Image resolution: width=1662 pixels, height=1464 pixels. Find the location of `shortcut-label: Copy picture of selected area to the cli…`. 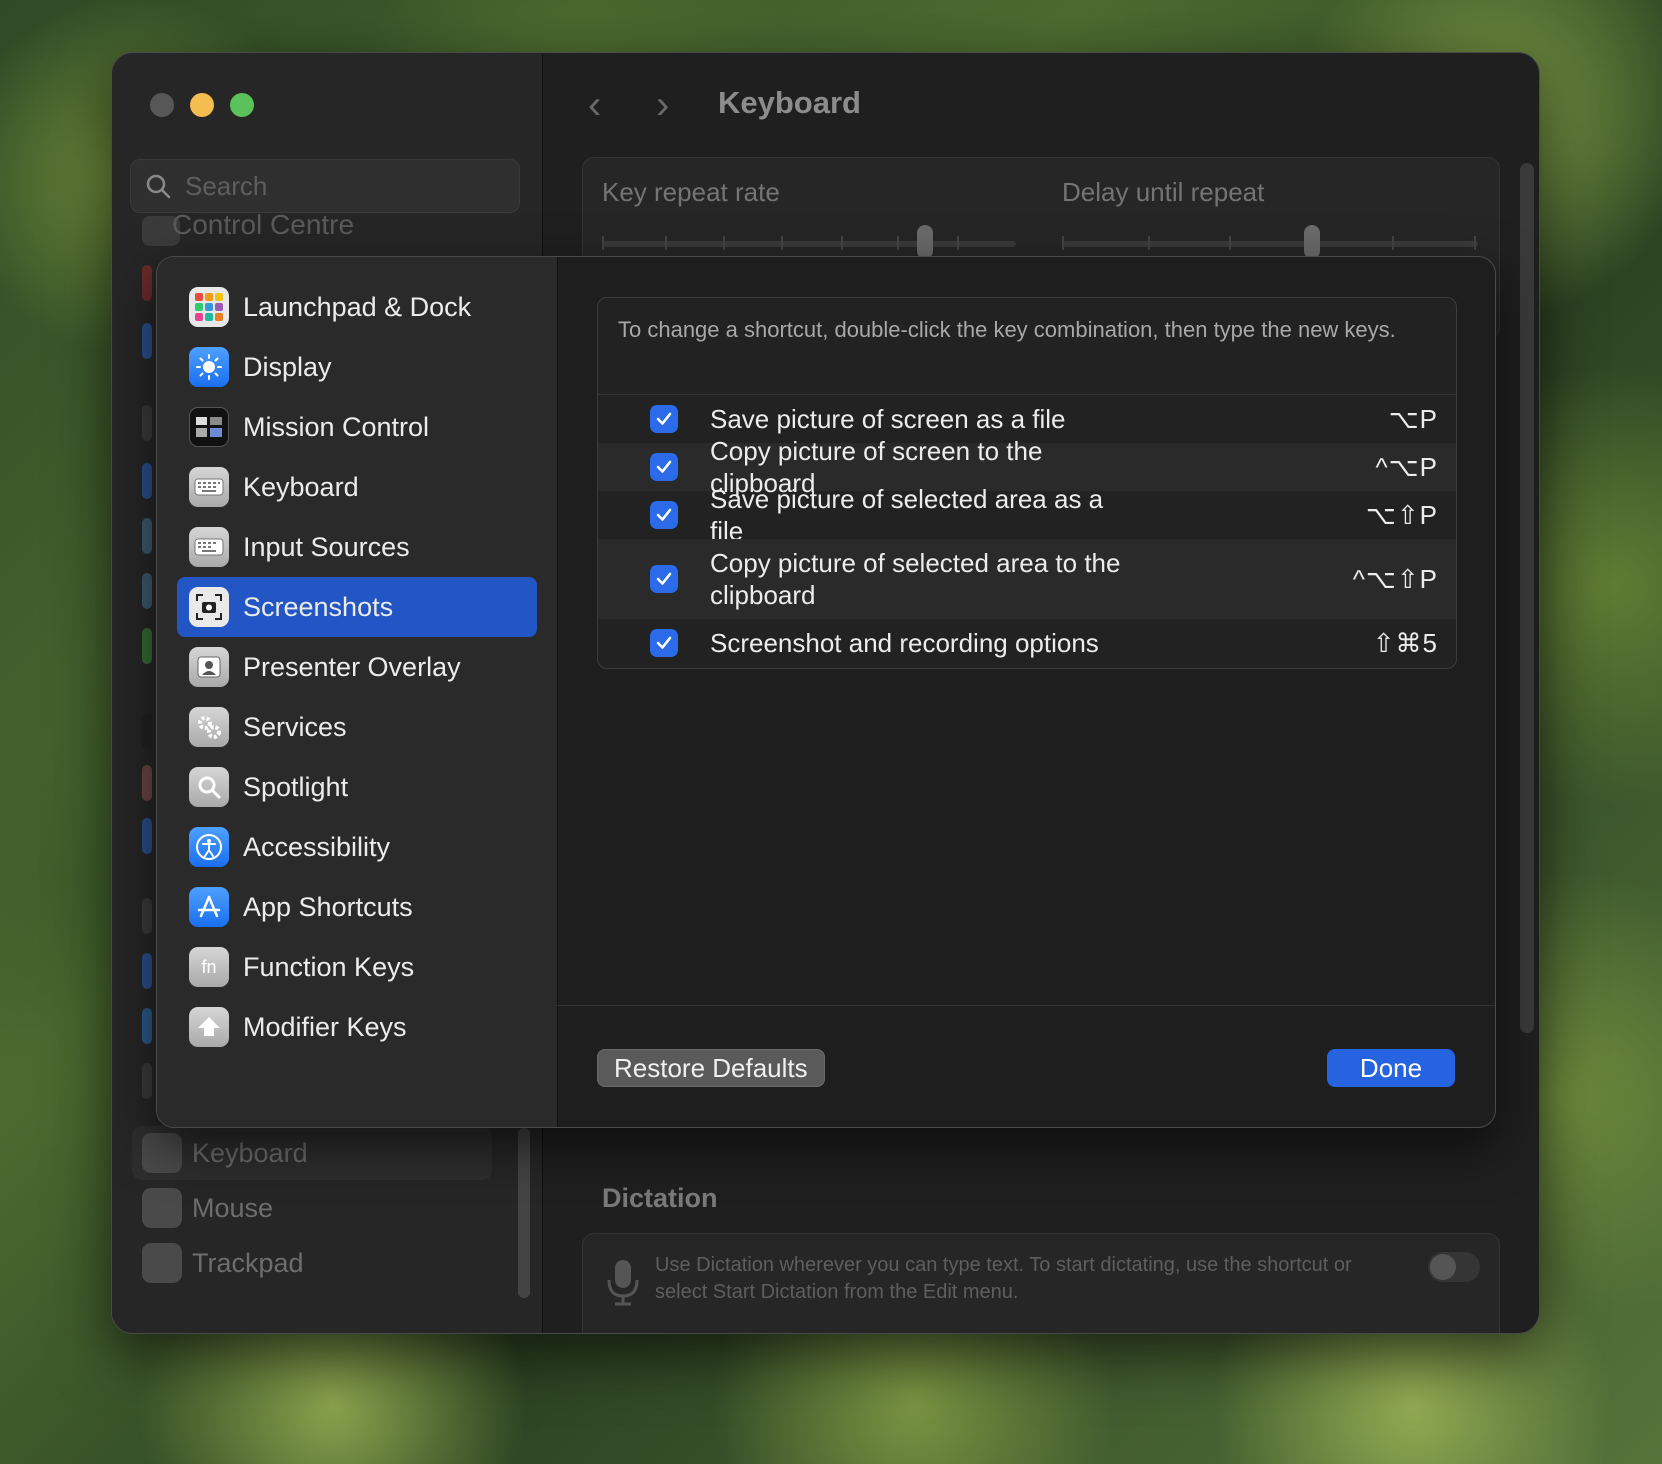

shortcut-label: Copy picture of selected area to the cli… is located at coordinates (915, 579).